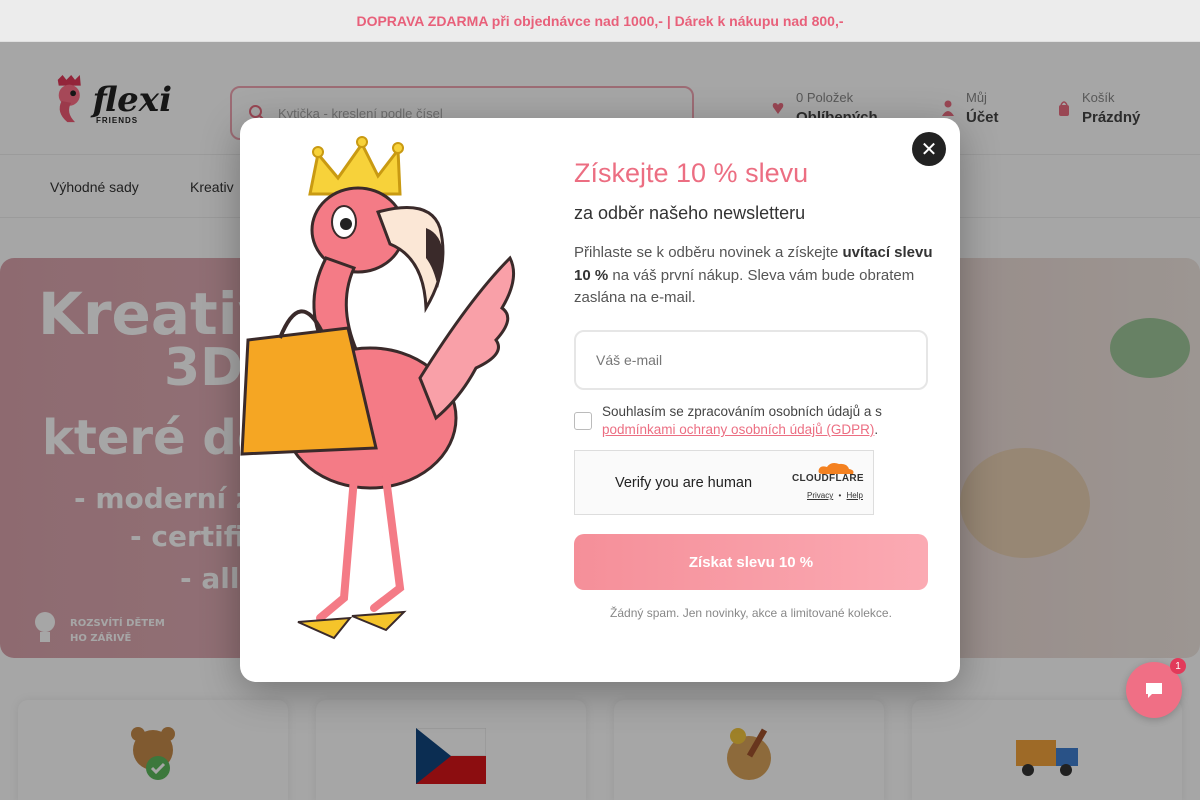 This screenshot has height=800, width=1200. Describe the element at coordinates (820, 495) in the screenshot. I see `captcha-privacy-link: Privacy` at that location.